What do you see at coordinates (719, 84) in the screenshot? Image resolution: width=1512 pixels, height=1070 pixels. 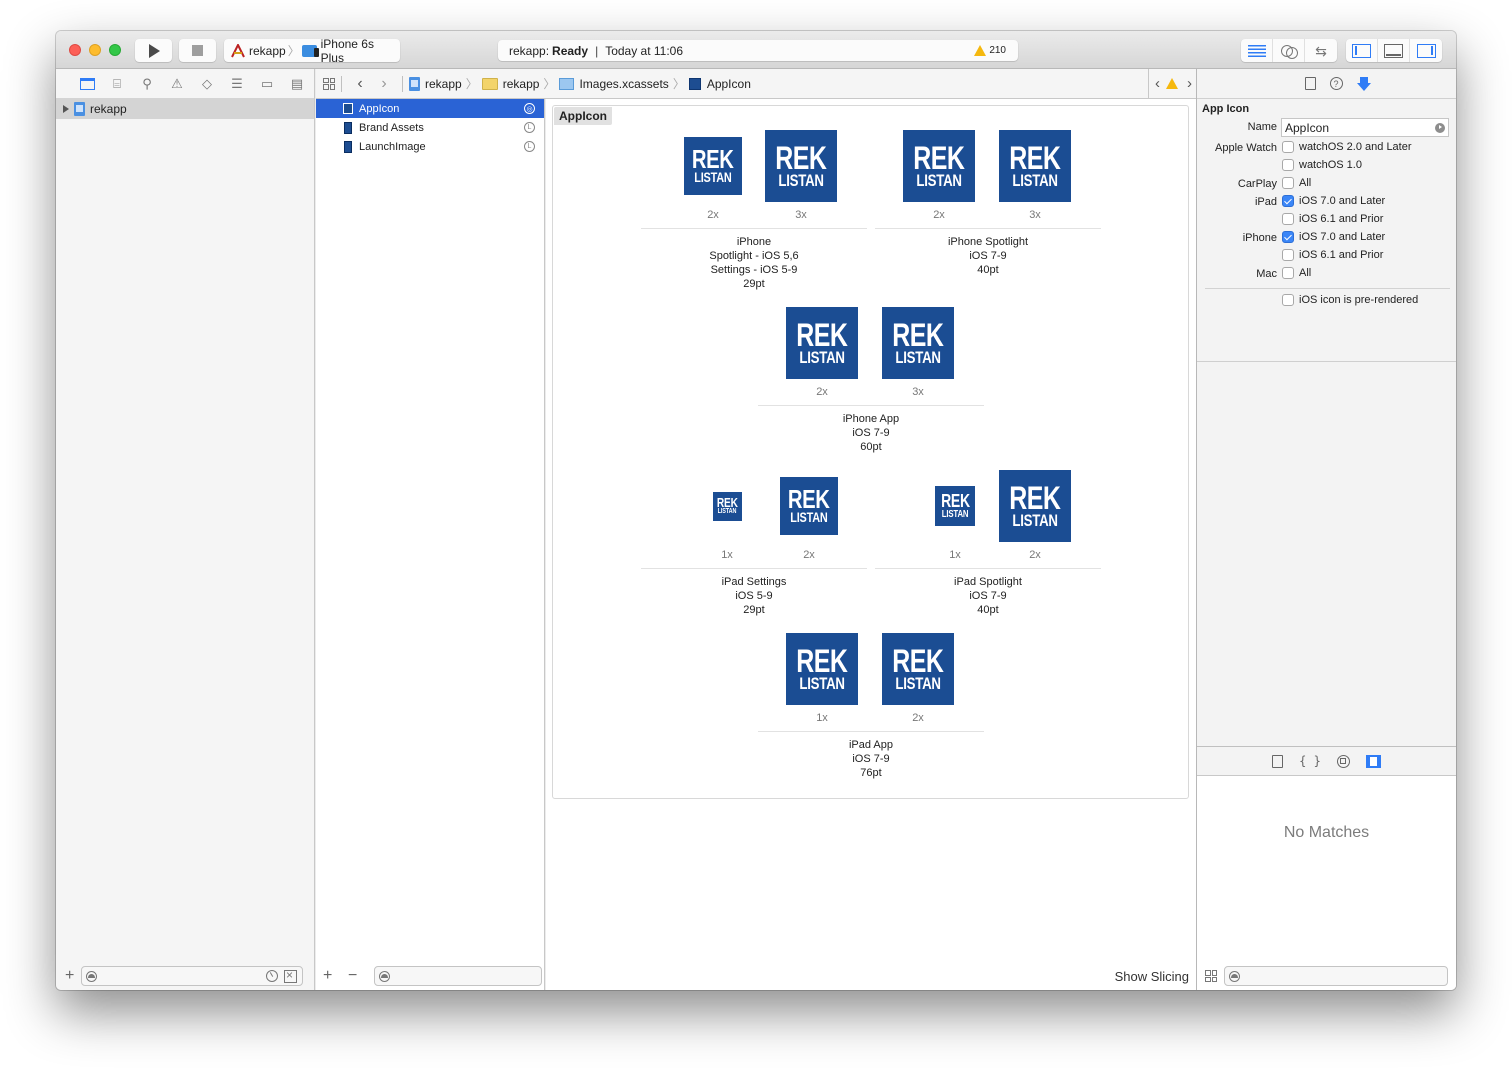 I see `breadcrumb-appicon: AppIcon` at bounding box center [719, 84].